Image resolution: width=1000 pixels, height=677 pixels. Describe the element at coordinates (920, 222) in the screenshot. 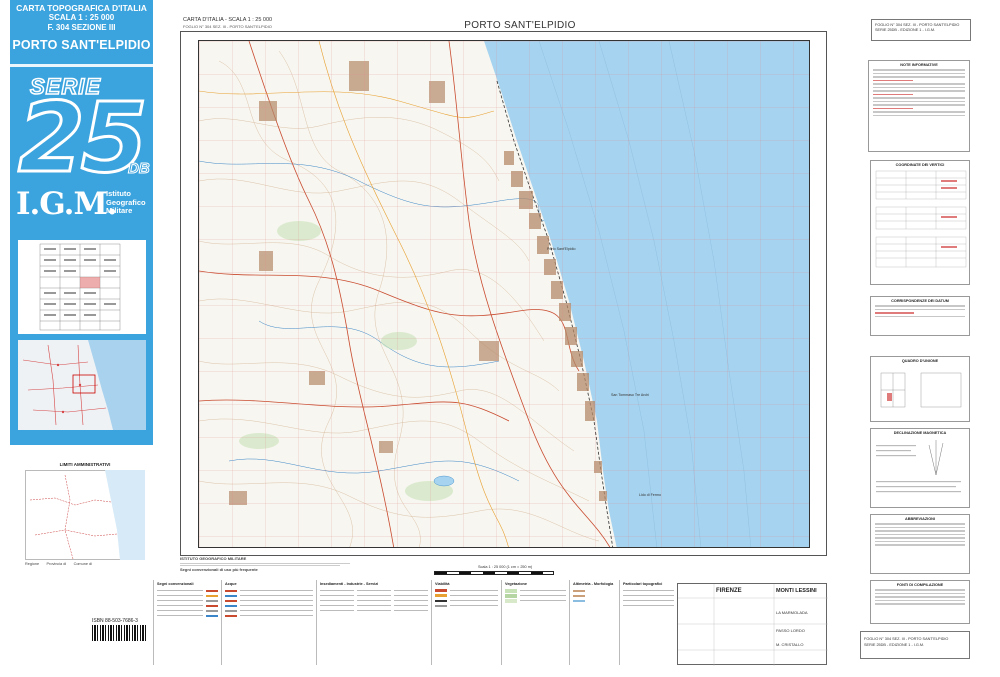

I see `coordinate-panel: COORDINATE DEI VERTICI` at that location.